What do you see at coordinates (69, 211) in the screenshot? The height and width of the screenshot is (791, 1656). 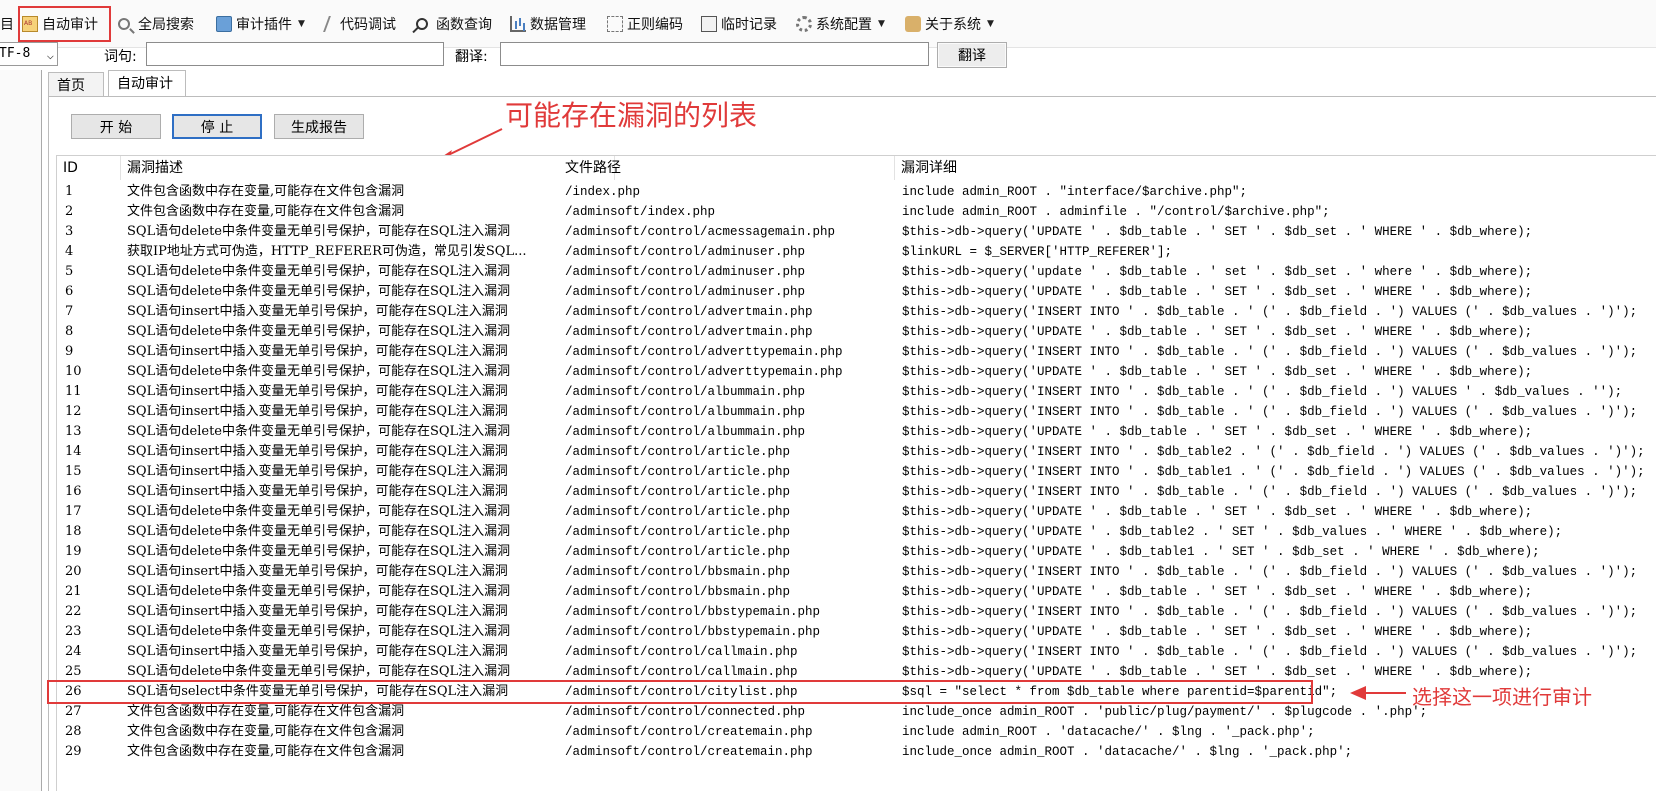 I see `cell-id: 2` at bounding box center [69, 211].